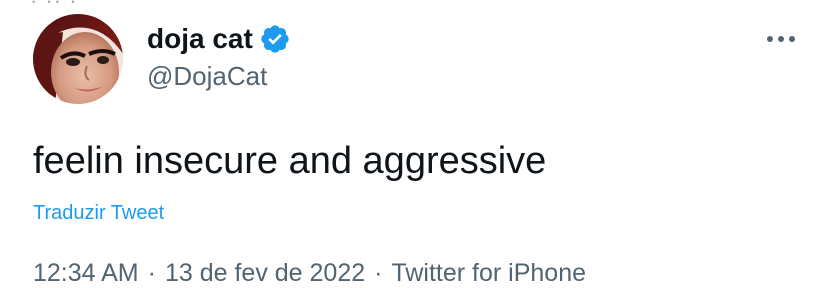  What do you see at coordinates (275, 39) in the screenshot?
I see `verified-badge-icon` at bounding box center [275, 39].